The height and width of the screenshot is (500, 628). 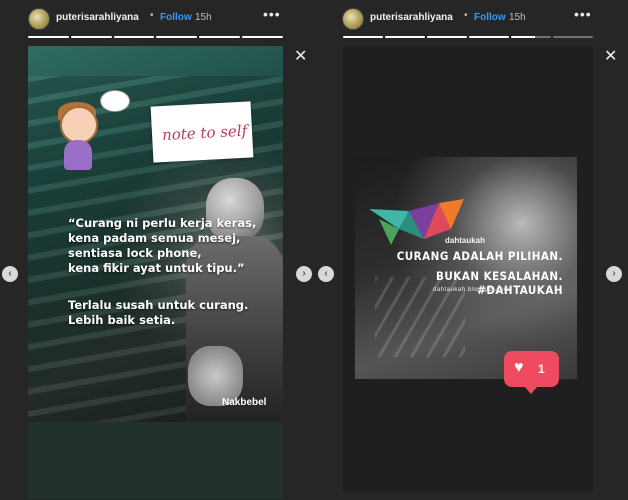 What do you see at coordinates (154, 238) in the screenshot?
I see `quote-line: kena padam semua mesej,` at bounding box center [154, 238].